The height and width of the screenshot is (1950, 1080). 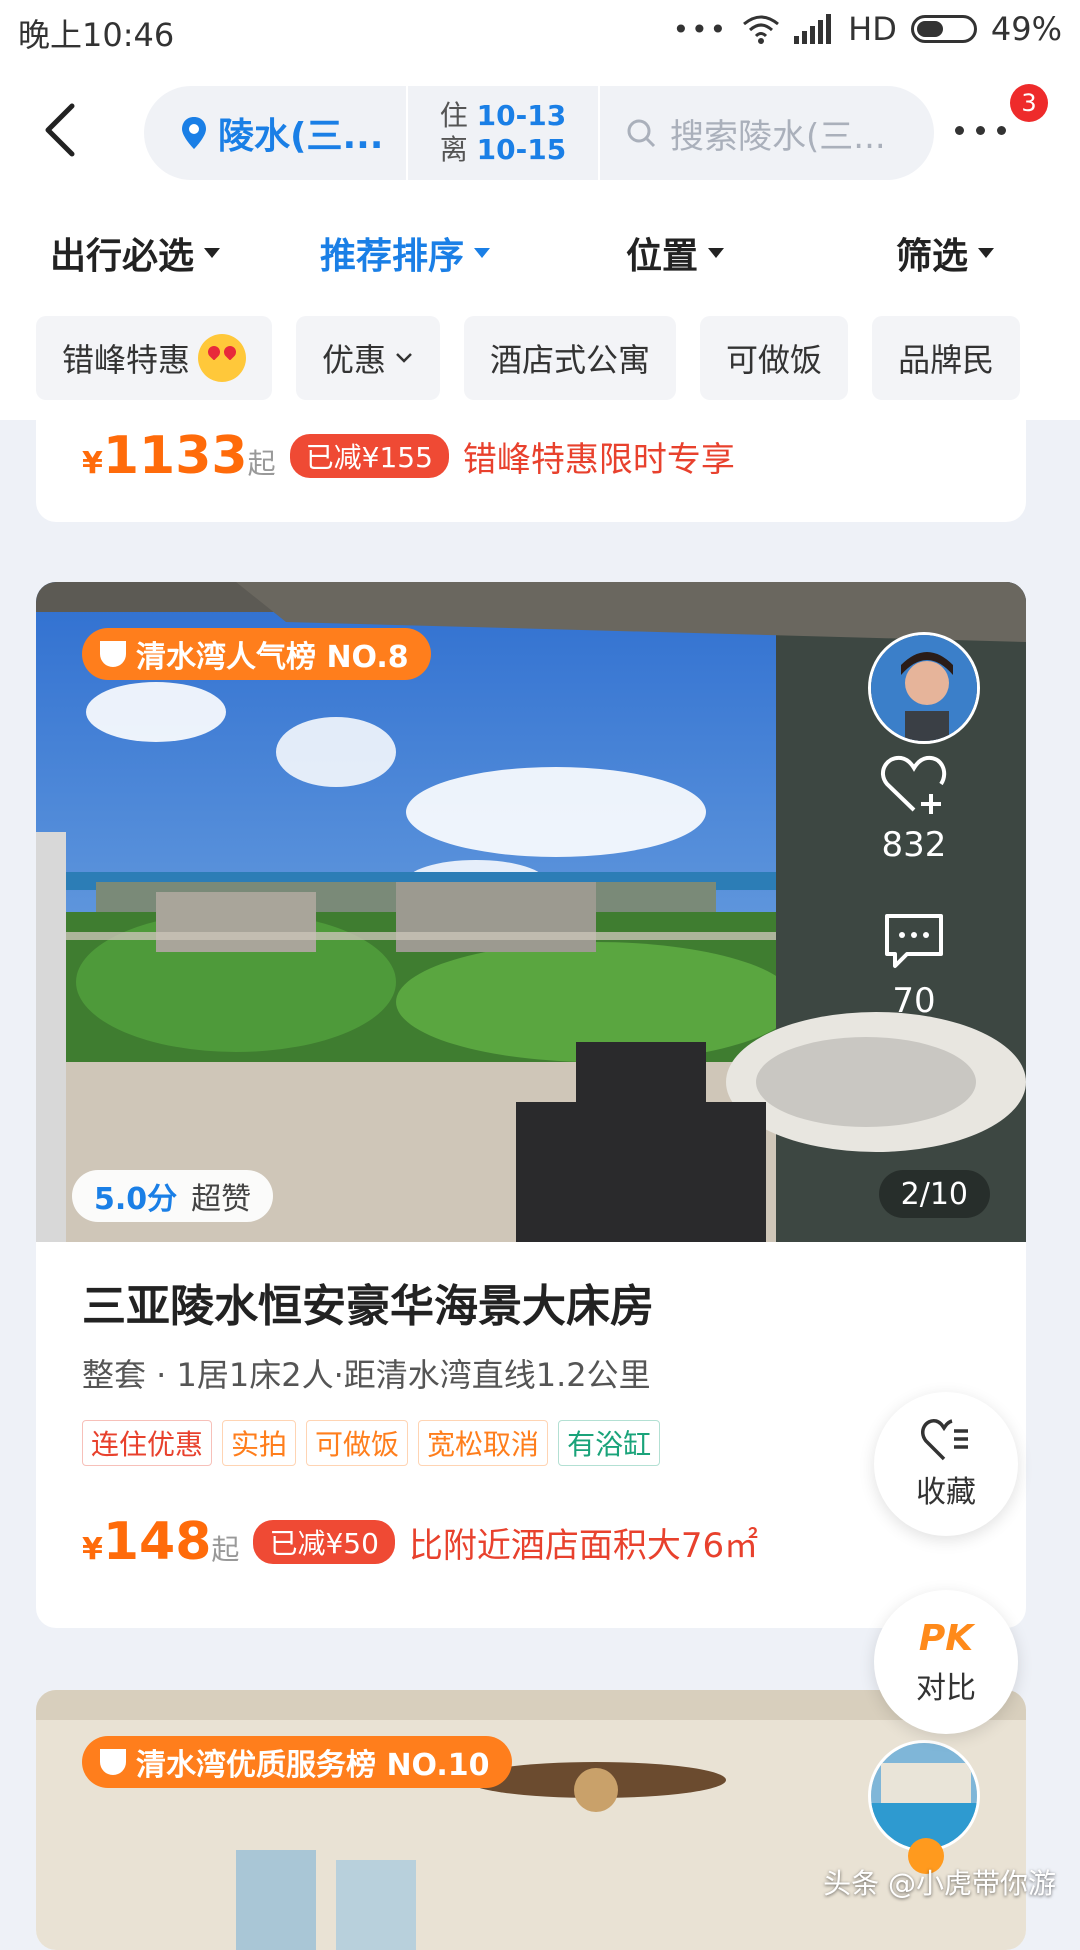 What do you see at coordinates (147, 1443) in the screenshot?
I see `tag: 连住优惠` at bounding box center [147, 1443].